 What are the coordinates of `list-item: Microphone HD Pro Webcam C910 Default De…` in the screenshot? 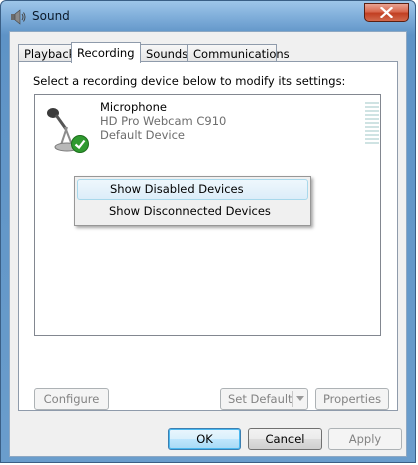 It's located at (207, 126).